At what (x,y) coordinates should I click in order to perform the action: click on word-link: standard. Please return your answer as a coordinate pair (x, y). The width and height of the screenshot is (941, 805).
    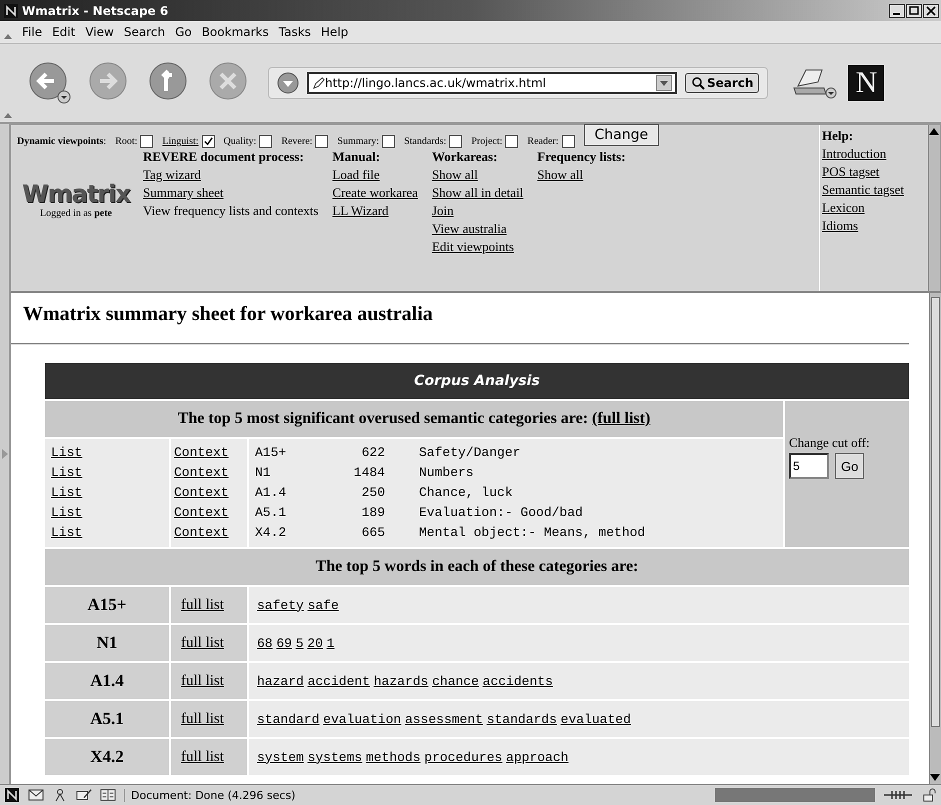
    Looking at the image, I should click on (288, 719).